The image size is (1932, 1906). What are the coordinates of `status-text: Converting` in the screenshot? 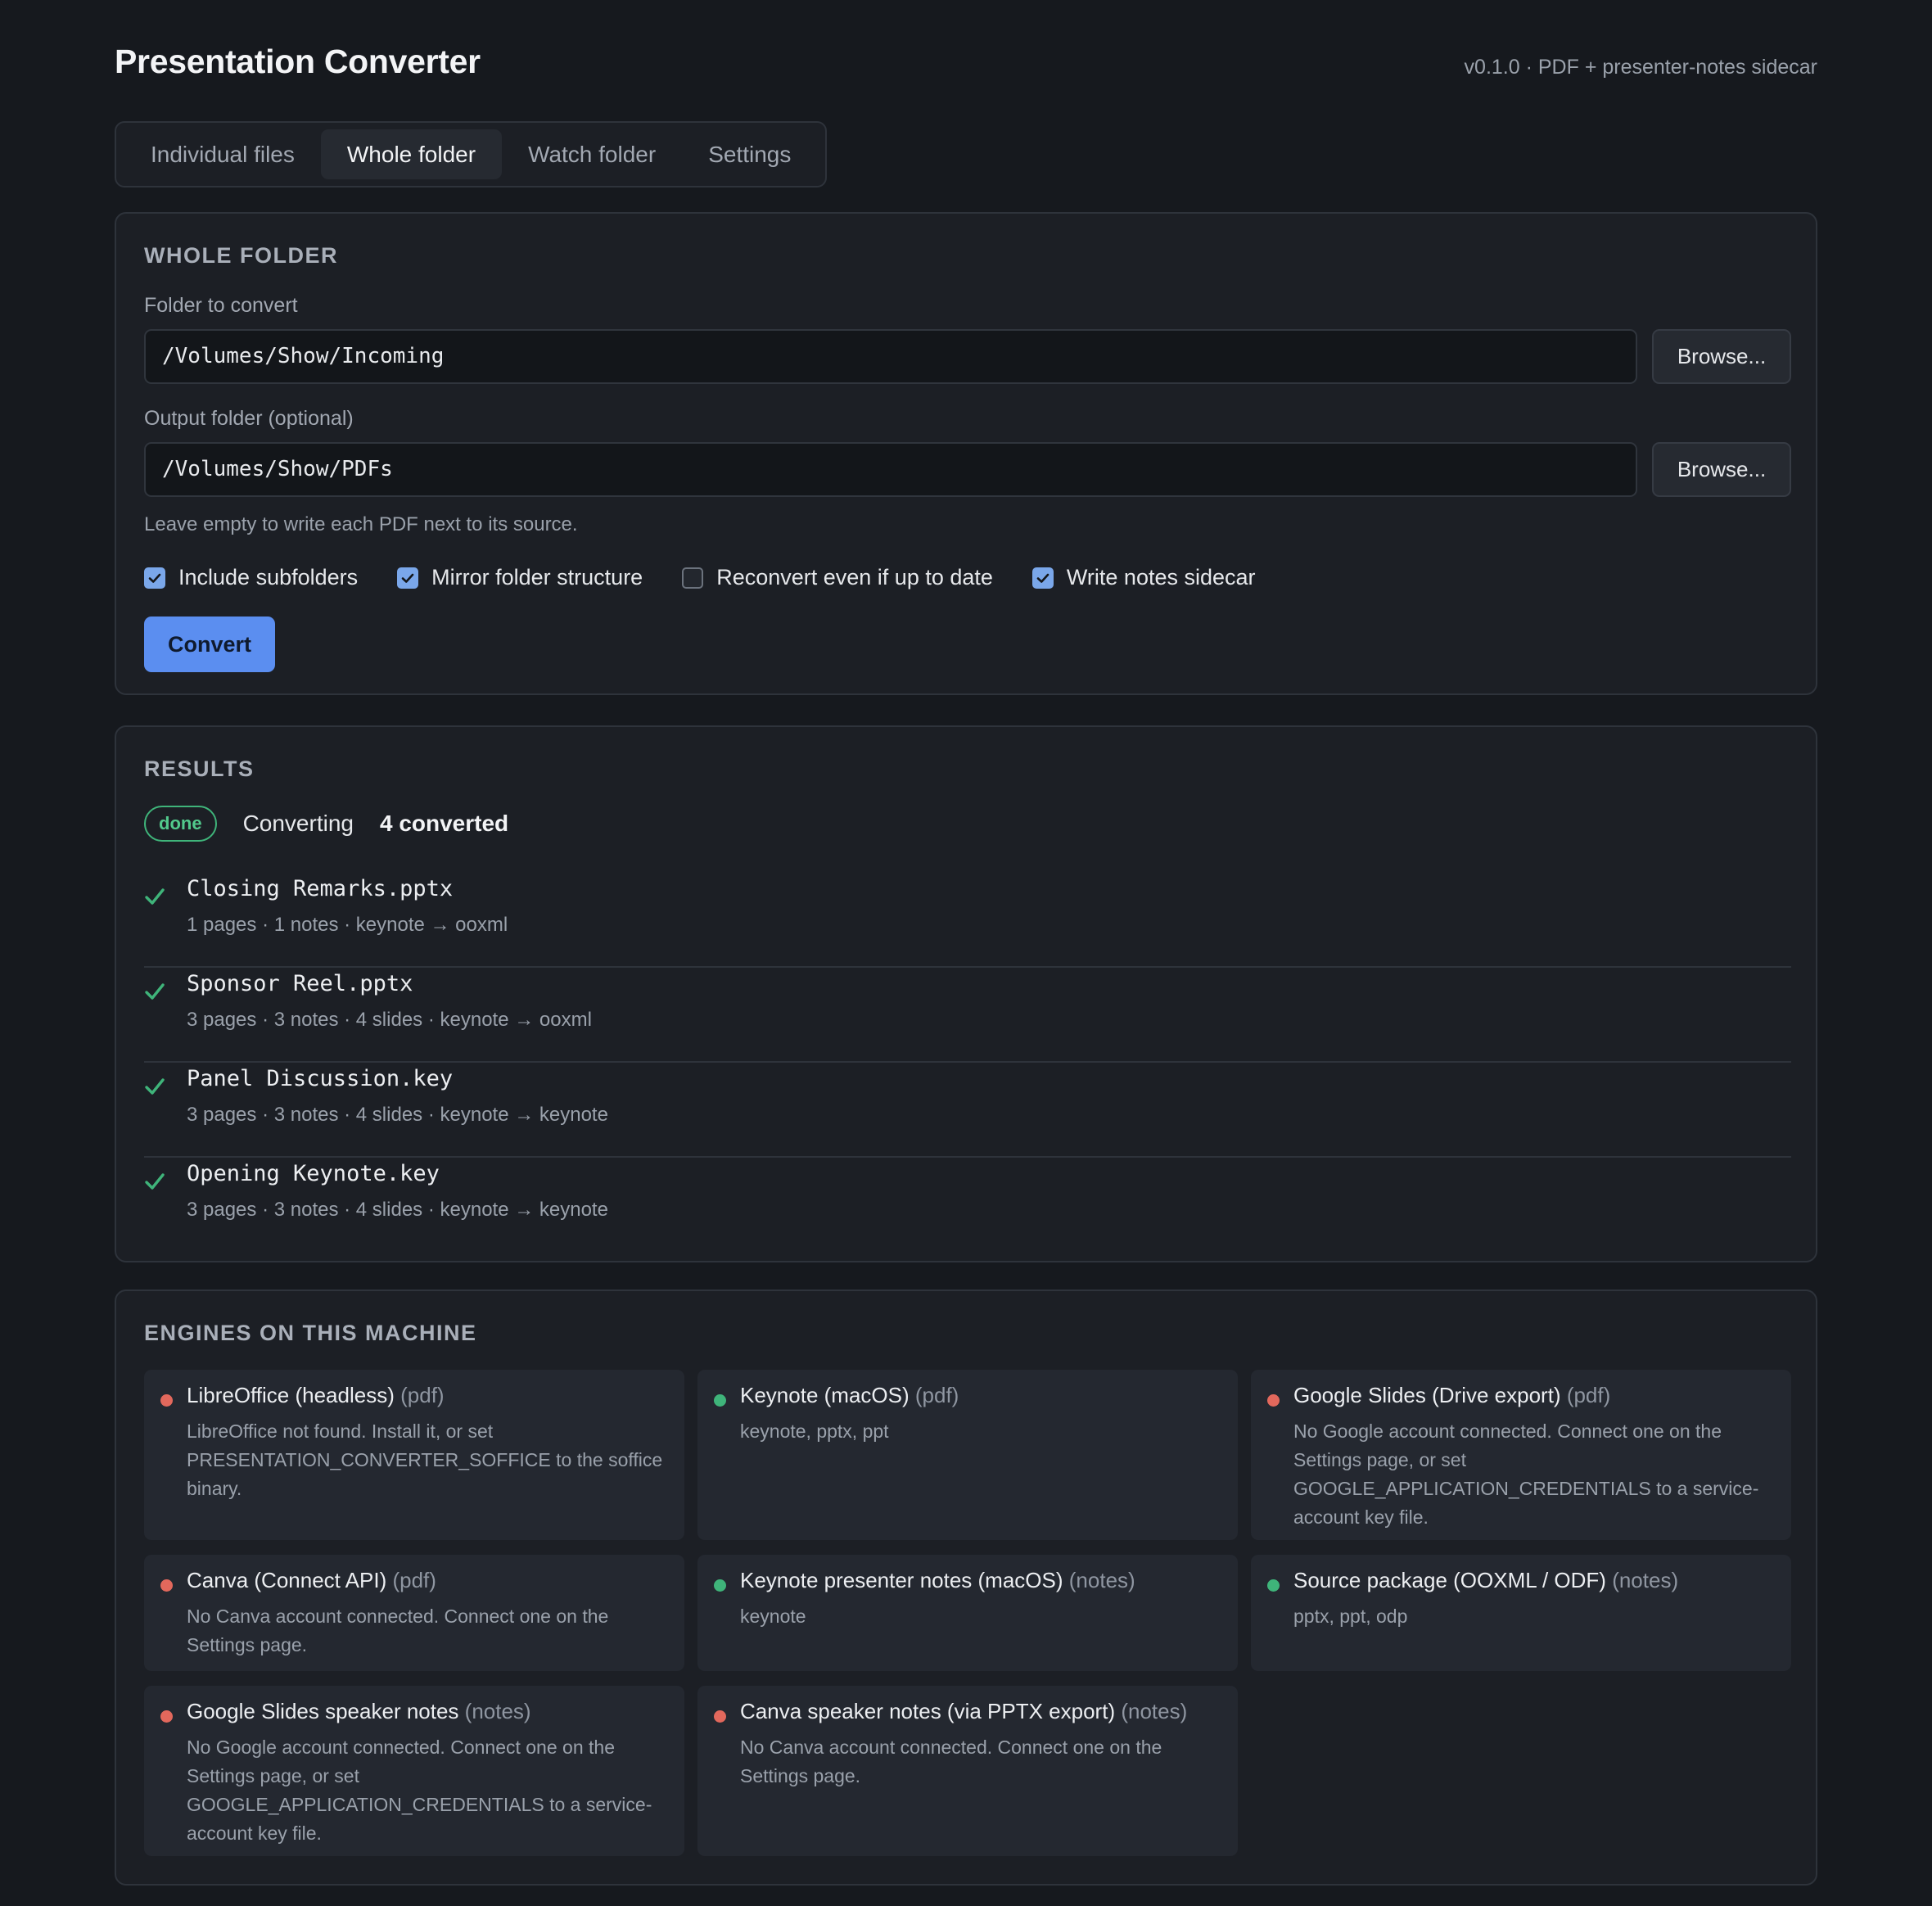 It's located at (298, 824).